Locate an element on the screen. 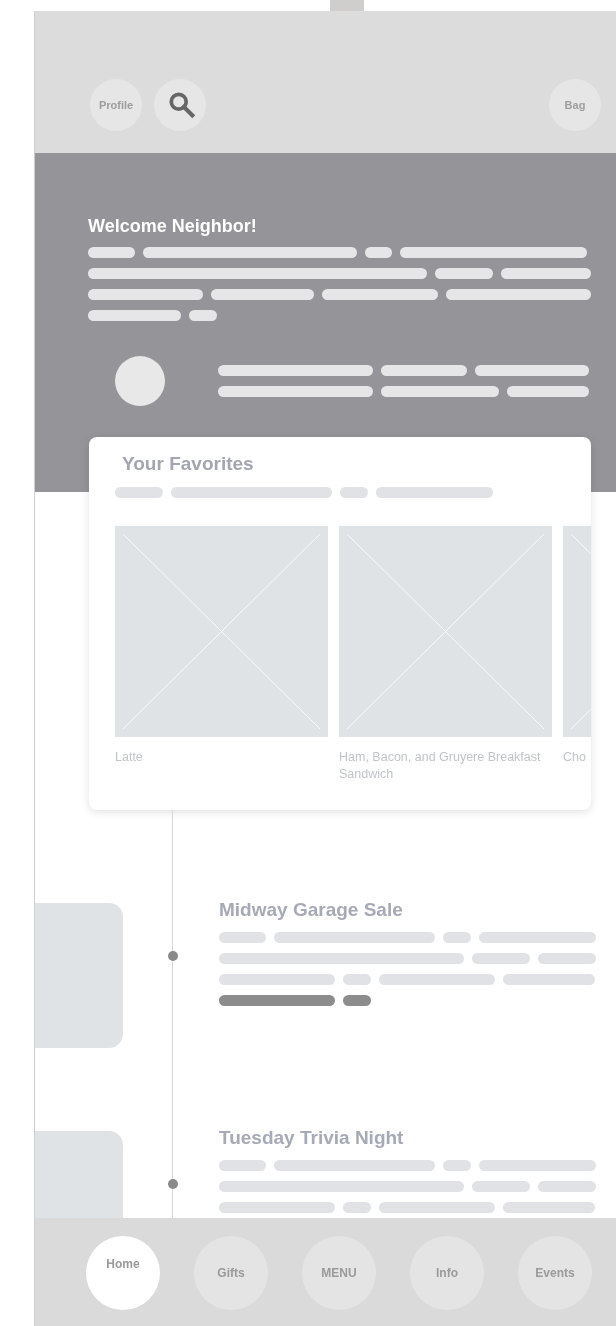 This screenshot has width=616, height=1326. item-label: Cho is located at coordinates (574, 757).